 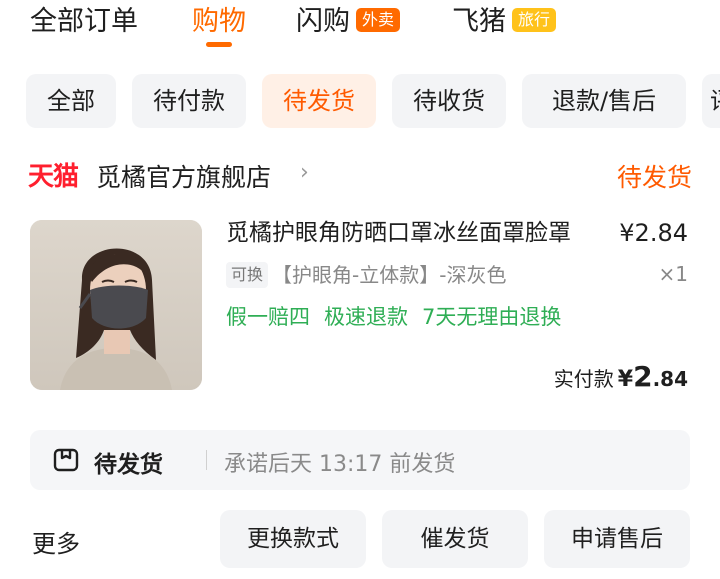 I want to click on tab-all-orders: 全部订单, so click(x=84, y=22).